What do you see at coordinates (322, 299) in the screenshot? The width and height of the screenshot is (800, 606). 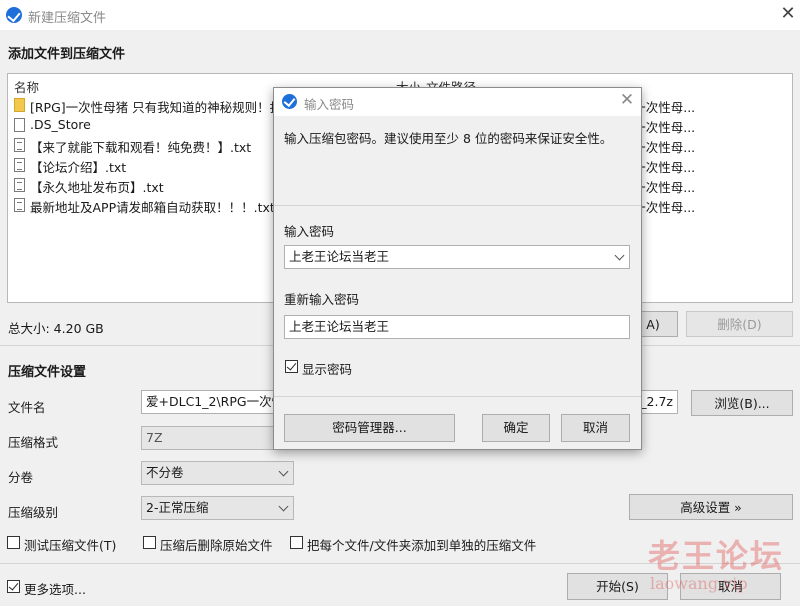 I see `confirm-password-label: 重新输入密码` at bounding box center [322, 299].